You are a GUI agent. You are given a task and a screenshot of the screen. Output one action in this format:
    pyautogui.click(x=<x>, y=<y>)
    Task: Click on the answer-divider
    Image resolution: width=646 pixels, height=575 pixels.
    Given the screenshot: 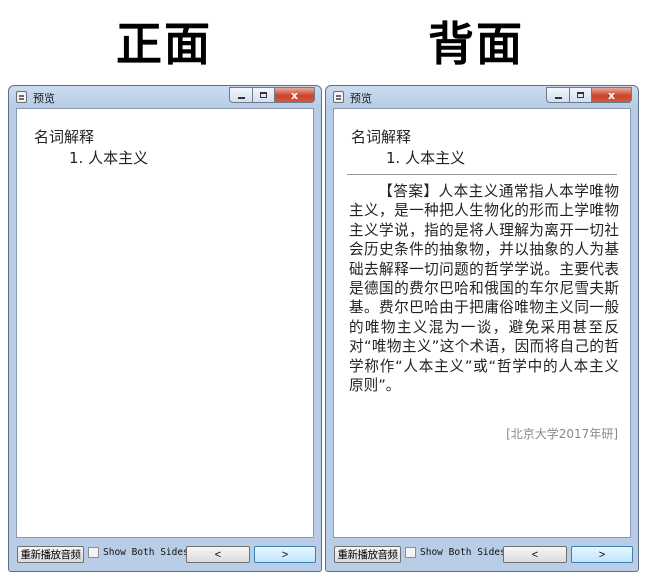 What is the action you would take?
    pyautogui.click(x=482, y=174)
    